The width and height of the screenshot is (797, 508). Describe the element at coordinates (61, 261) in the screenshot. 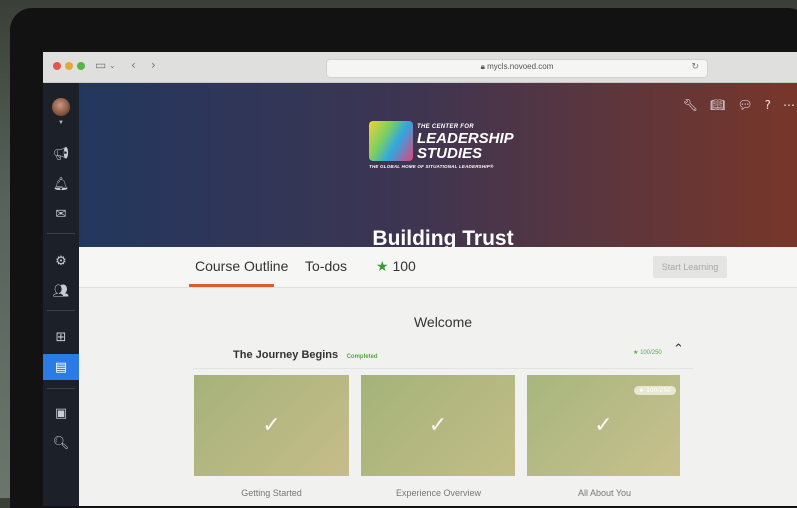

I see `gear-search-icon: ⚙` at that location.